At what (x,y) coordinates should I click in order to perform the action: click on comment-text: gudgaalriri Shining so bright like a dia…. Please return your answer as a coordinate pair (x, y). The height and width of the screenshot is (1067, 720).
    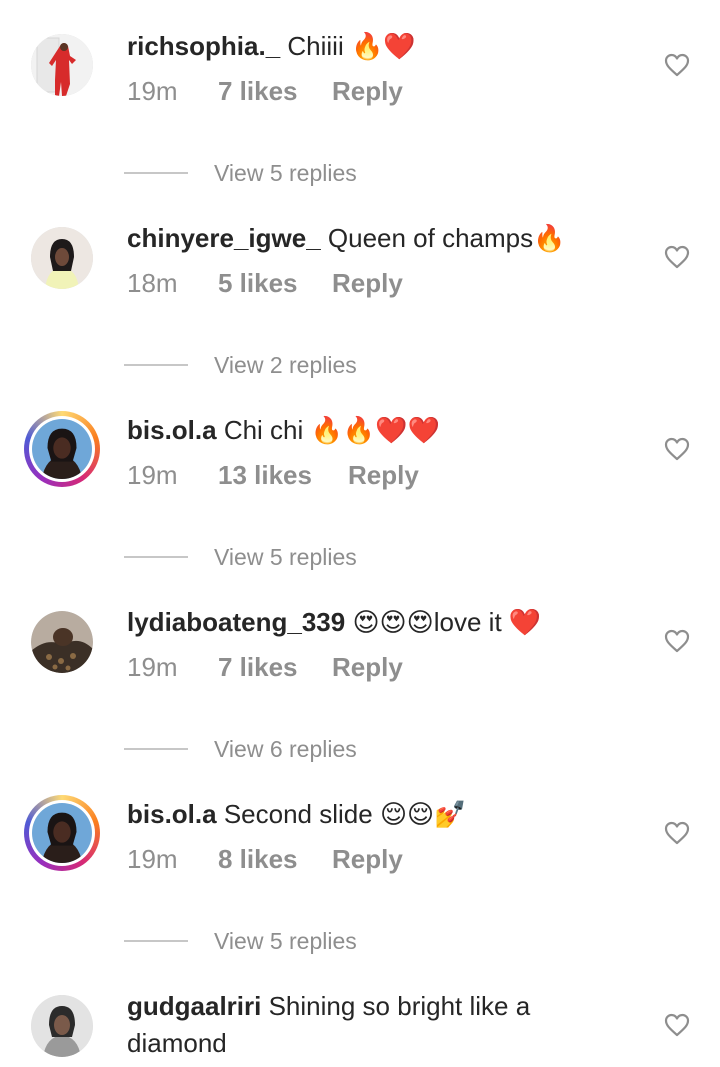
    Looking at the image, I should click on (362, 1025).